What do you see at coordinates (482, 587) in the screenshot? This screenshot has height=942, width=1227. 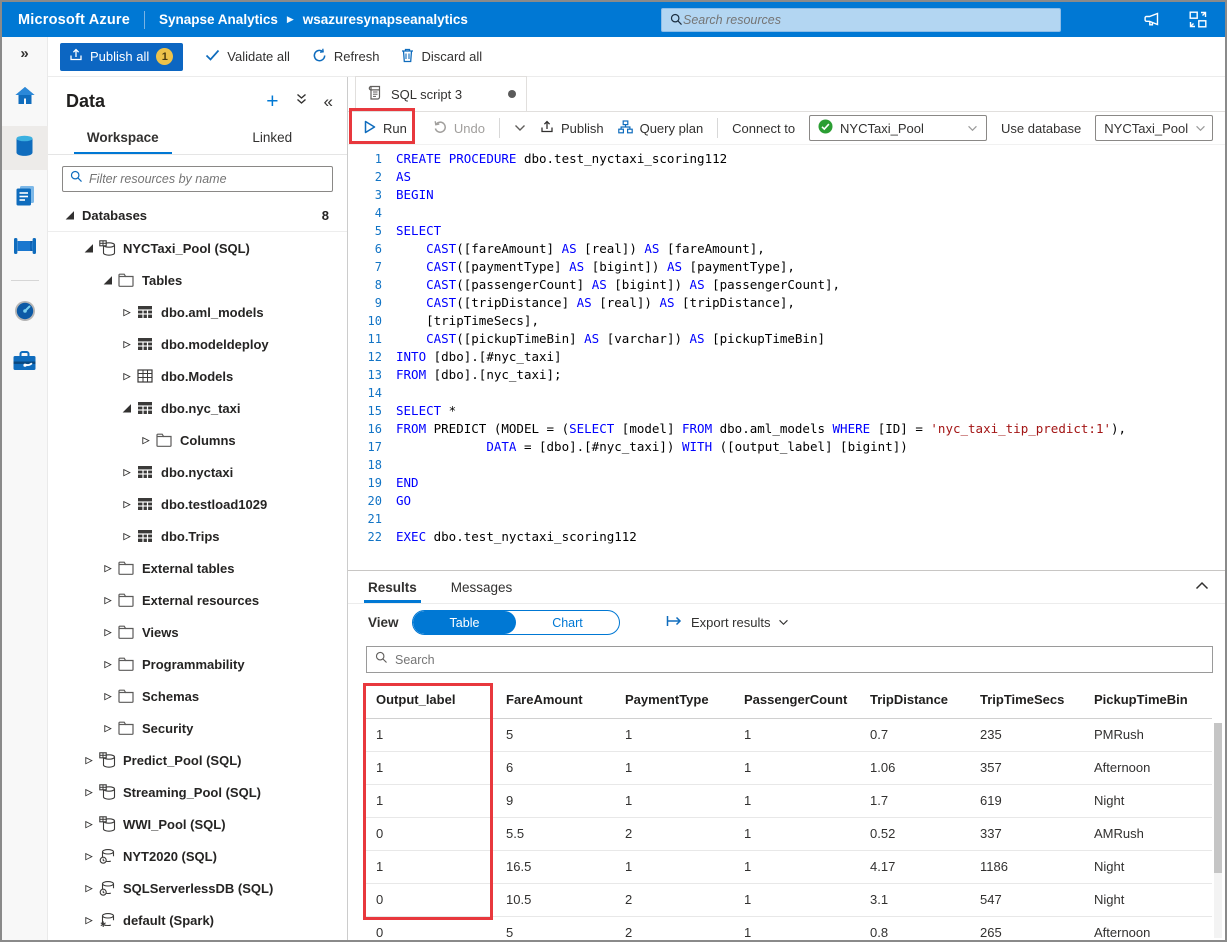 I see `tab-messages: Messages` at bounding box center [482, 587].